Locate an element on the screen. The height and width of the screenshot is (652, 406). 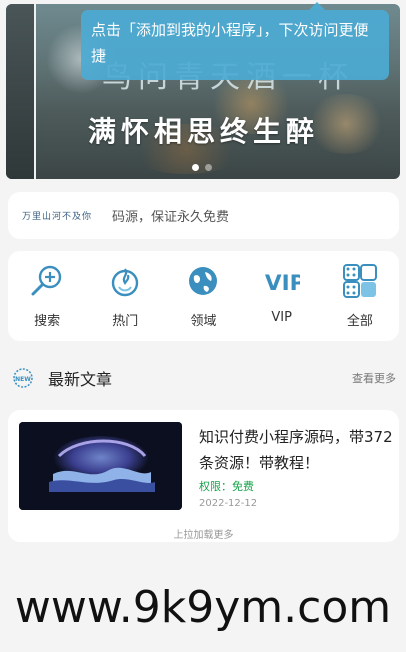
nav-item-hot: 热门 is located at coordinates (125, 302).